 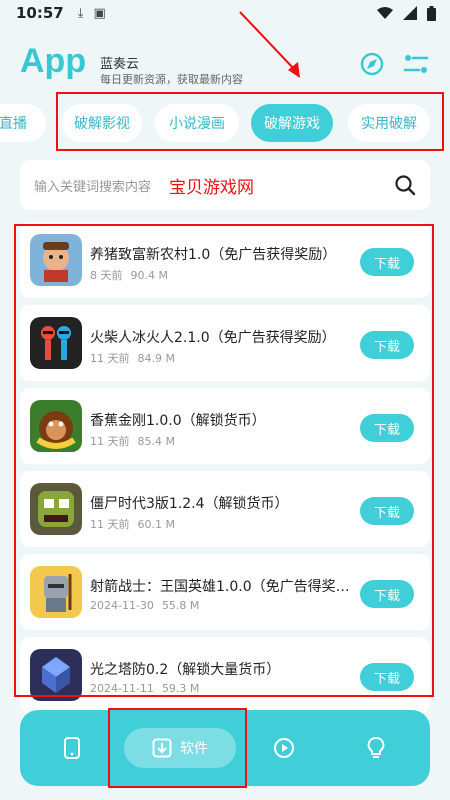 I want to click on nav-software-label: 软件, so click(x=194, y=749).